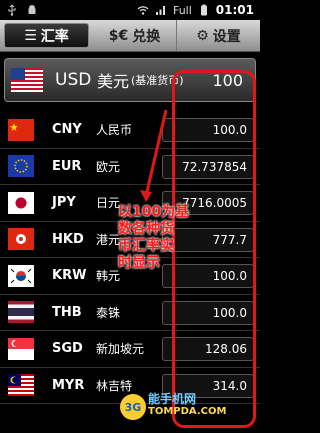 The height and width of the screenshot is (433, 320). Describe the element at coordinates (160, 10) in the screenshot. I see `signal-icon` at that location.